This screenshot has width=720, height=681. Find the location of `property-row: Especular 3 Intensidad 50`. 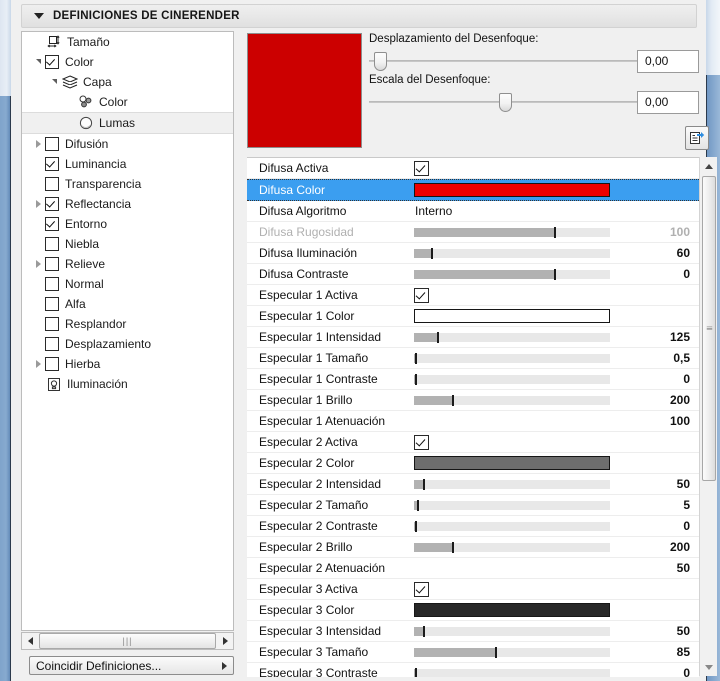

property-row: Especular 3 Intensidad 50 is located at coordinates (473, 631).